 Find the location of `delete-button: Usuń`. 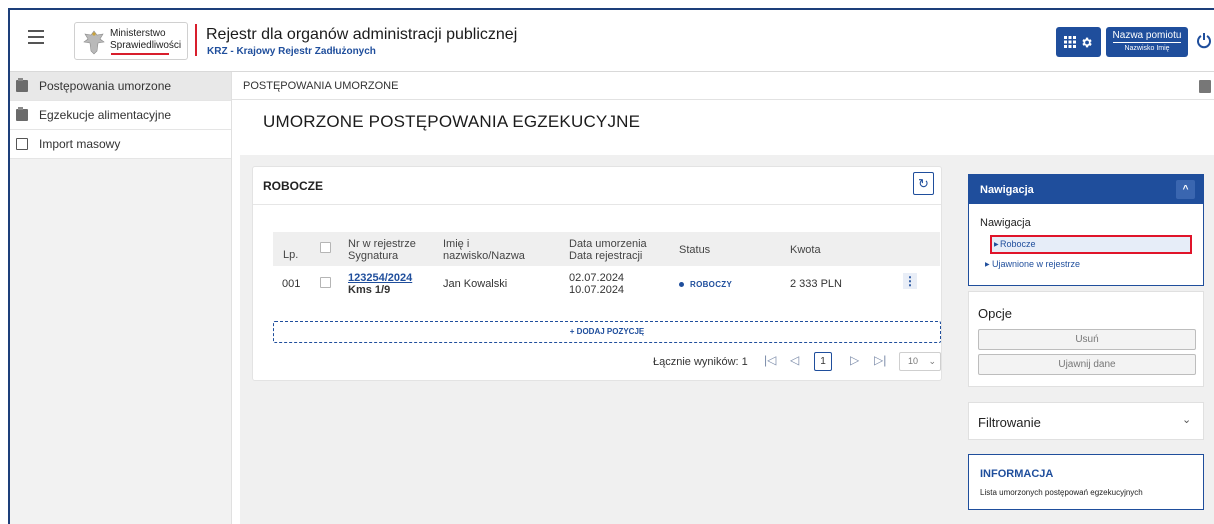

delete-button: Usuń is located at coordinates (1087, 339).